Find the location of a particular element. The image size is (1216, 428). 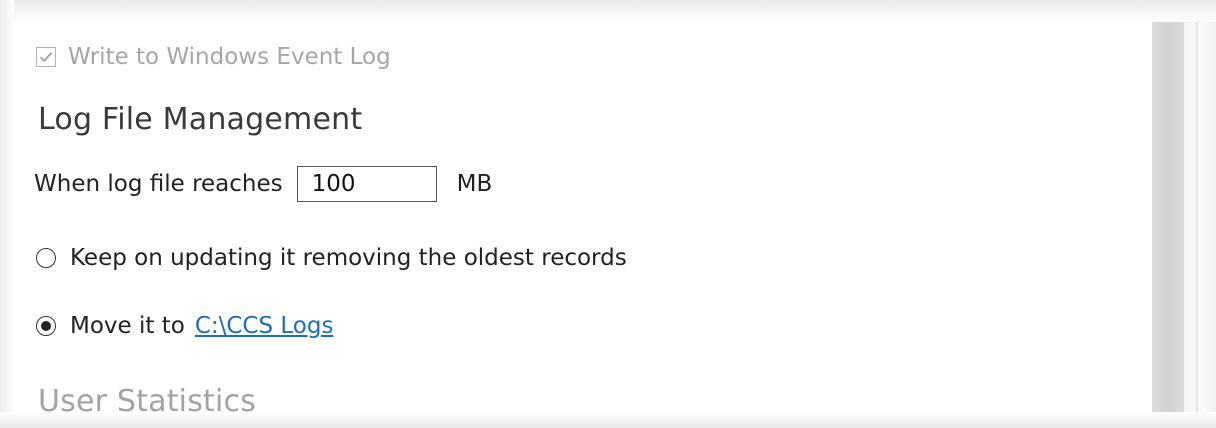

event-log-label: Write to Windows Event Log is located at coordinates (229, 57).